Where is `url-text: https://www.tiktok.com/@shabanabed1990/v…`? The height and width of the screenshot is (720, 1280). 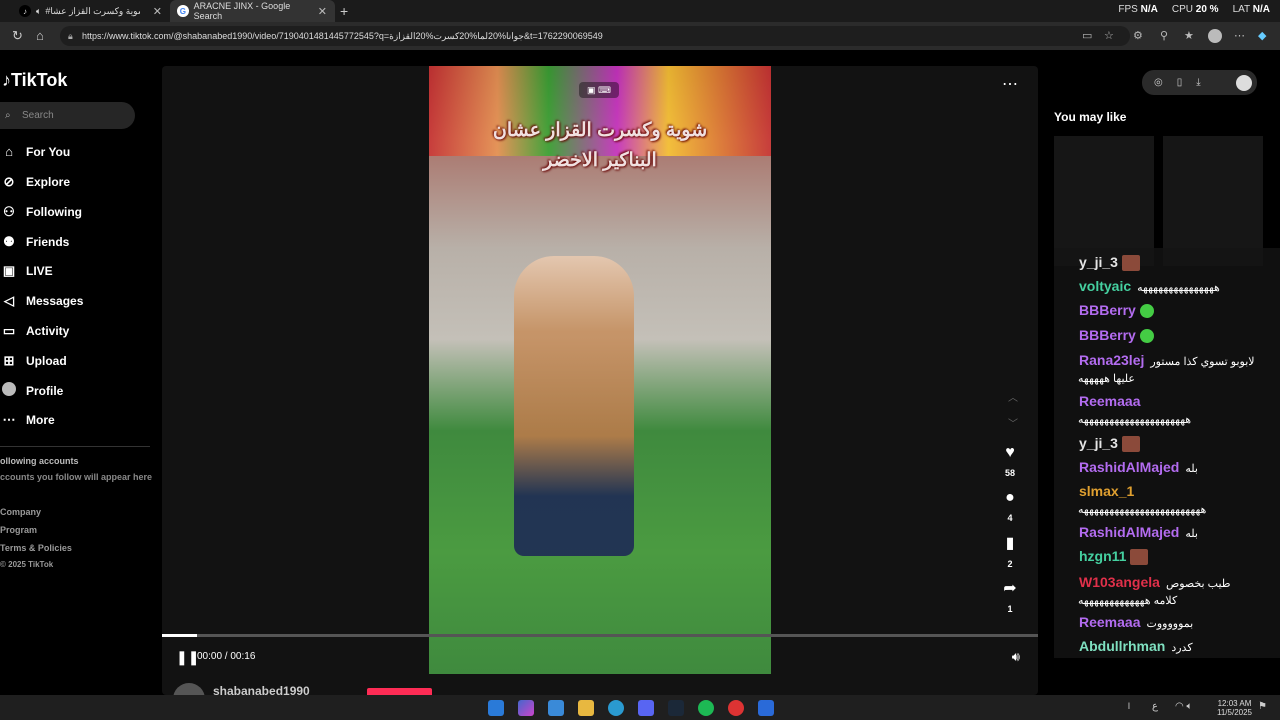
url-text: https://www.tiktok.com/@shabanabed1990/v… is located at coordinates (342, 36).